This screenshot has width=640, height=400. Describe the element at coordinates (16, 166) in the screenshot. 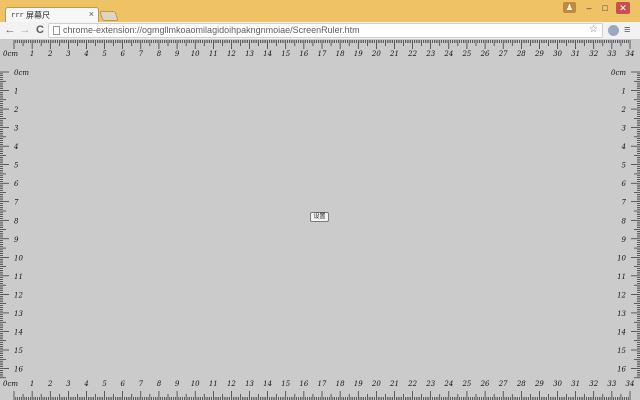

I see `left-ruler-label: 5` at that location.